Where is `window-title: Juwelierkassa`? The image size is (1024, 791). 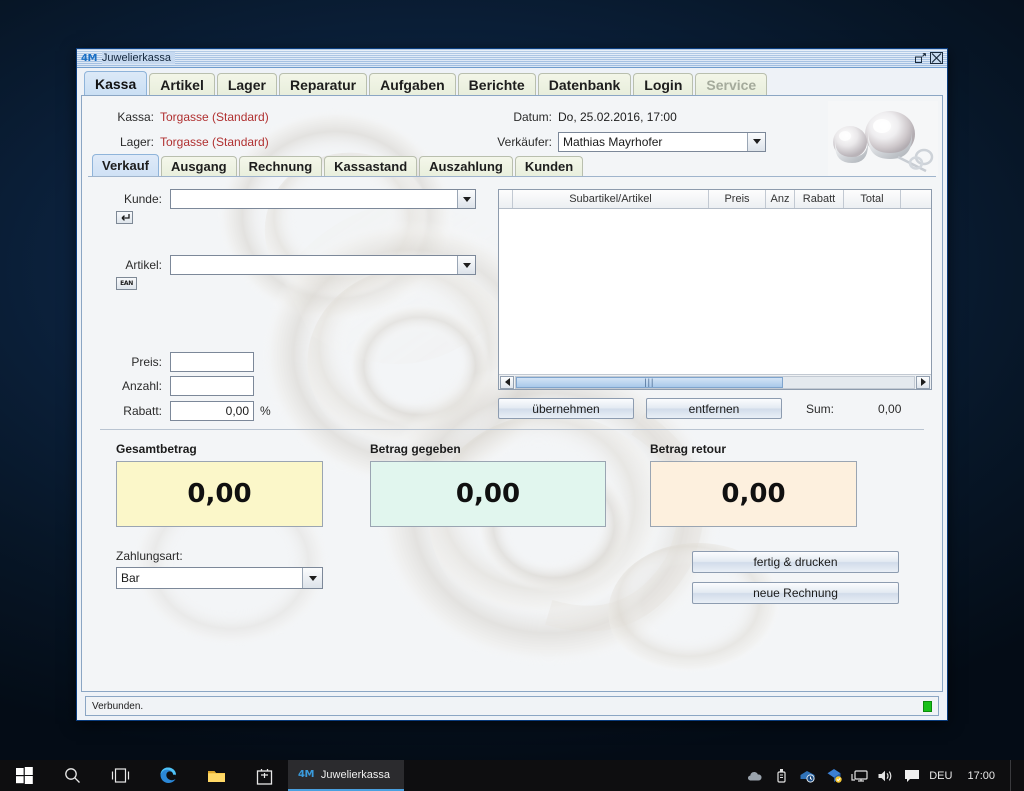 window-title: Juwelierkassa is located at coordinates (138, 58).